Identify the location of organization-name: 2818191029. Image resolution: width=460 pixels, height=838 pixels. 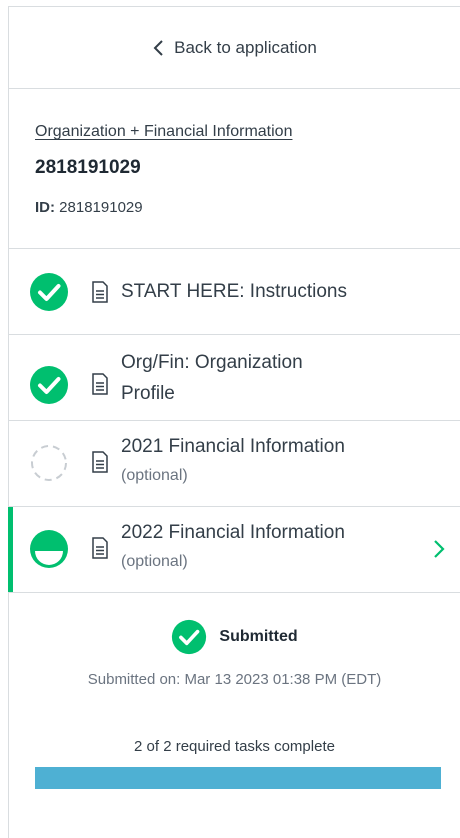
(88, 167).